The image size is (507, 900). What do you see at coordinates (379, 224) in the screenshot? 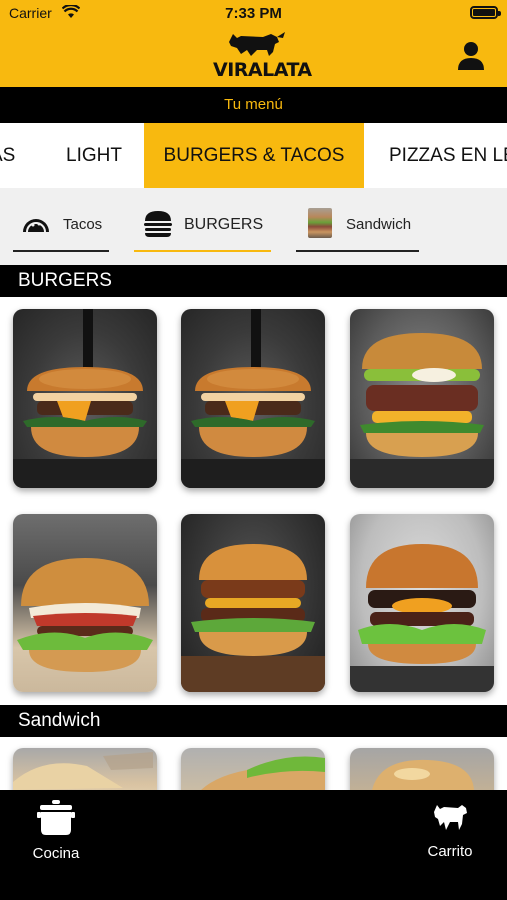
I see `subtab-label: Sandwich` at bounding box center [379, 224].